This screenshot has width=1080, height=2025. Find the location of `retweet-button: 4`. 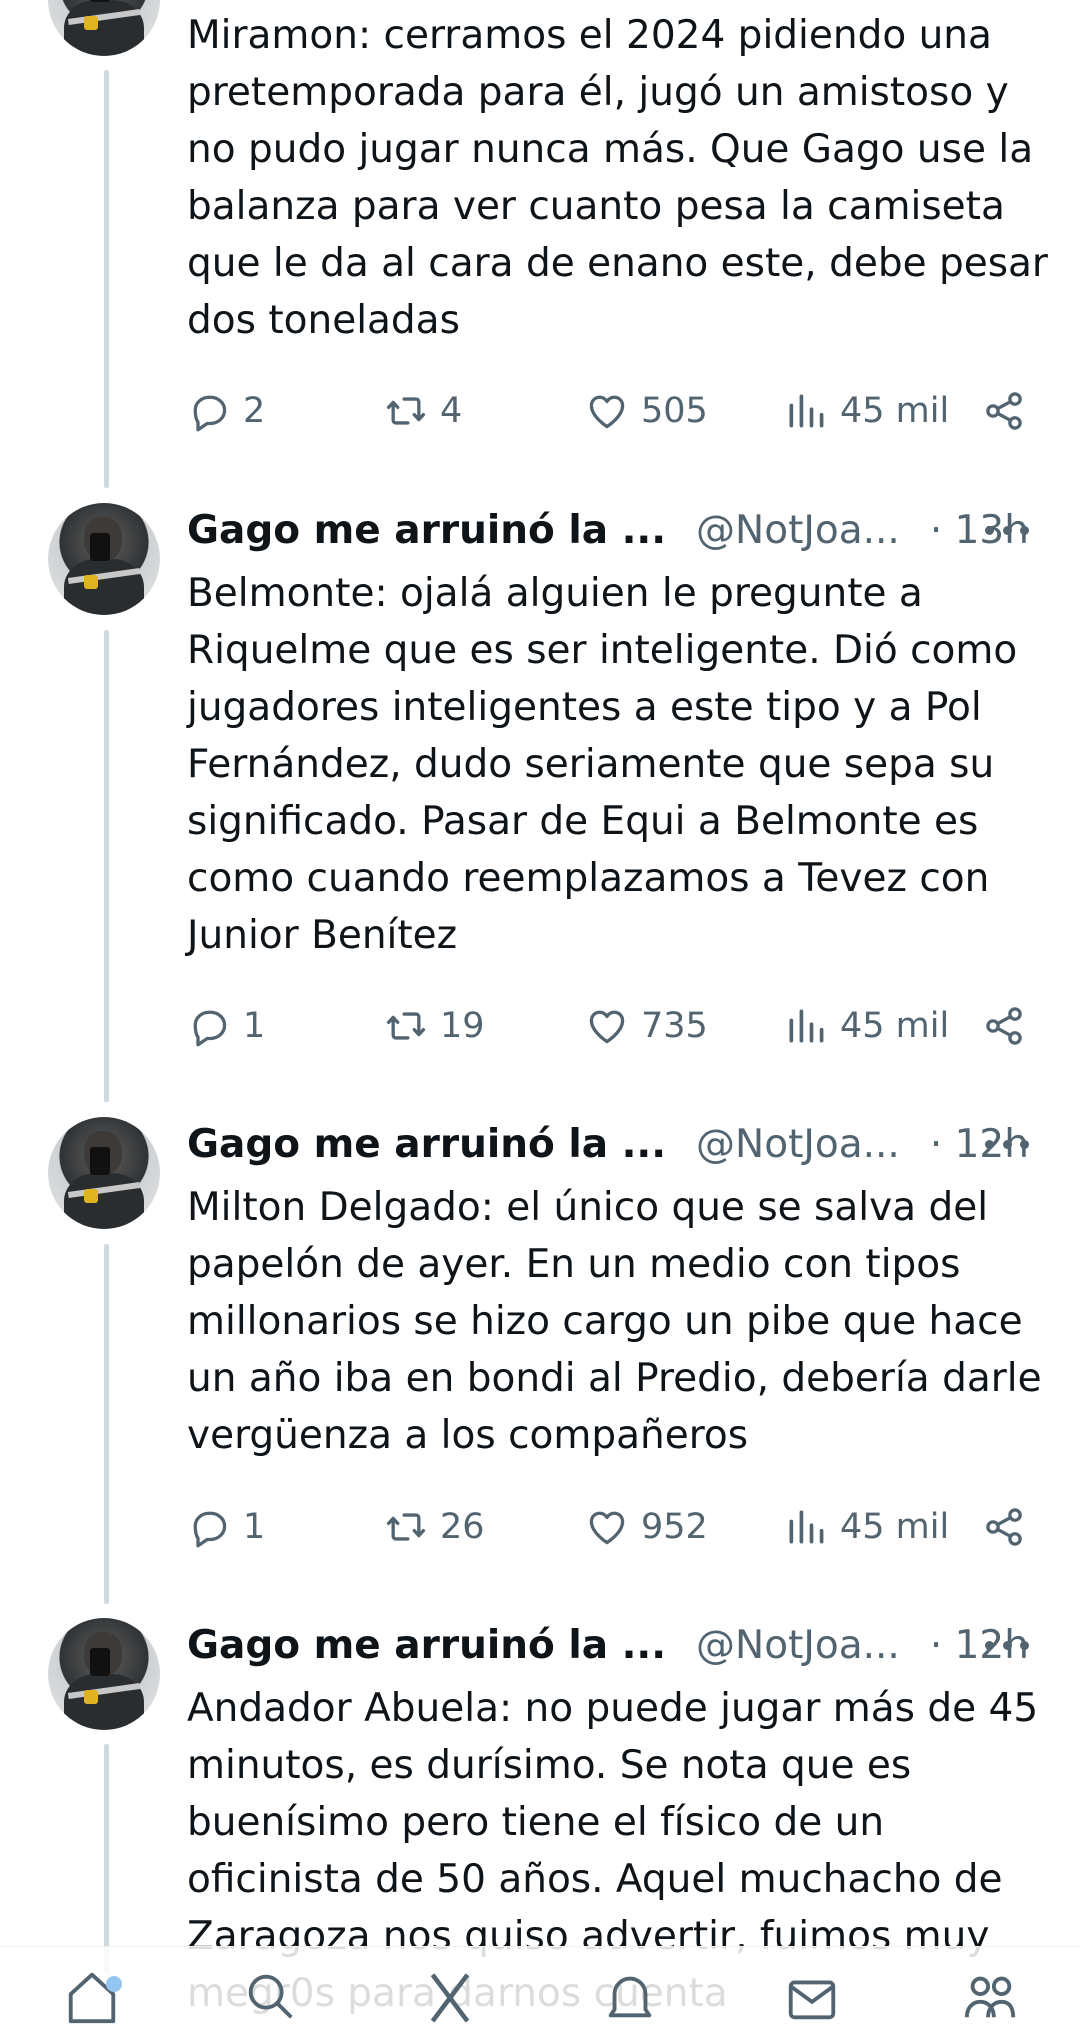

retweet-button: 4 is located at coordinates (423, 411).